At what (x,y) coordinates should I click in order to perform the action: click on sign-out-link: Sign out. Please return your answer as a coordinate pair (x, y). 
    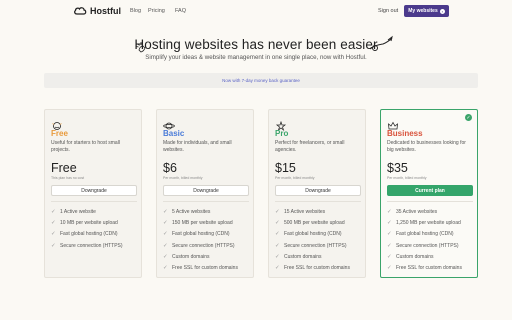
    Looking at the image, I should click on (388, 11).